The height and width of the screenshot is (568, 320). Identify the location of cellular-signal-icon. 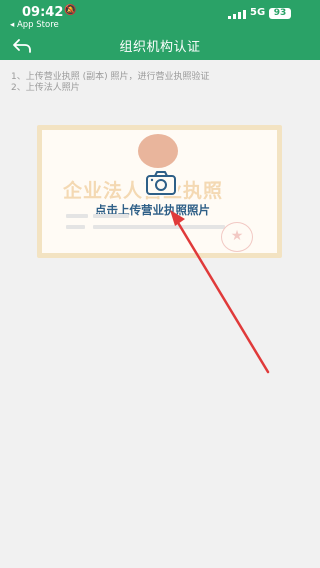
(237, 14).